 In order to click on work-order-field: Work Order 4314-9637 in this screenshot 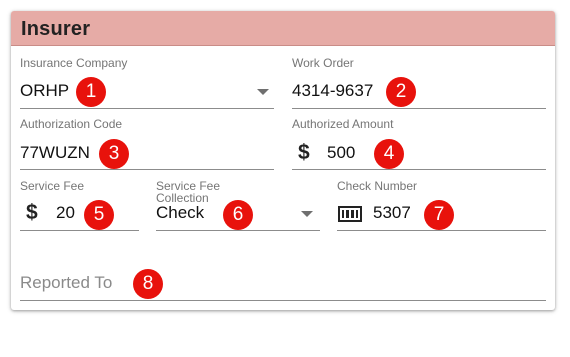, I will do `click(419, 83)`.